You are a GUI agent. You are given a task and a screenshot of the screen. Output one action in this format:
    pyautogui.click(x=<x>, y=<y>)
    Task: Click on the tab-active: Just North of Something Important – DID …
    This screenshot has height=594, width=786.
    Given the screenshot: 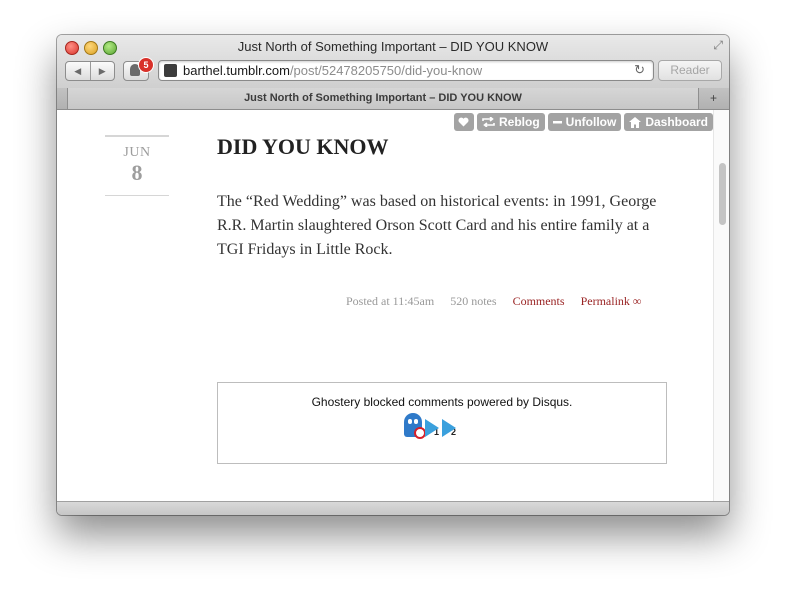 What is the action you would take?
    pyautogui.click(x=383, y=98)
    